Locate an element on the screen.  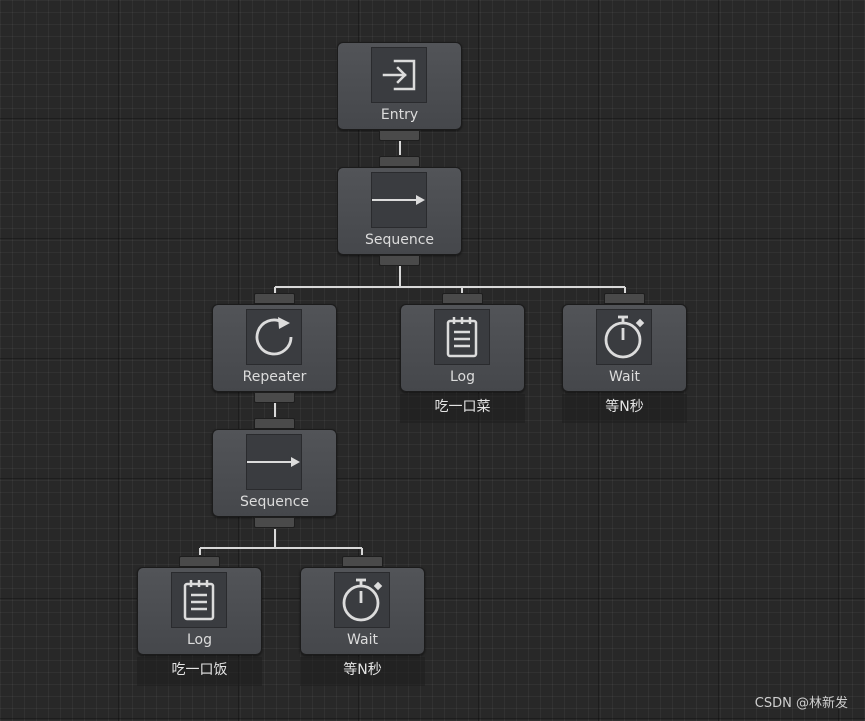
node-label: Entry is located at coordinates (399, 115).